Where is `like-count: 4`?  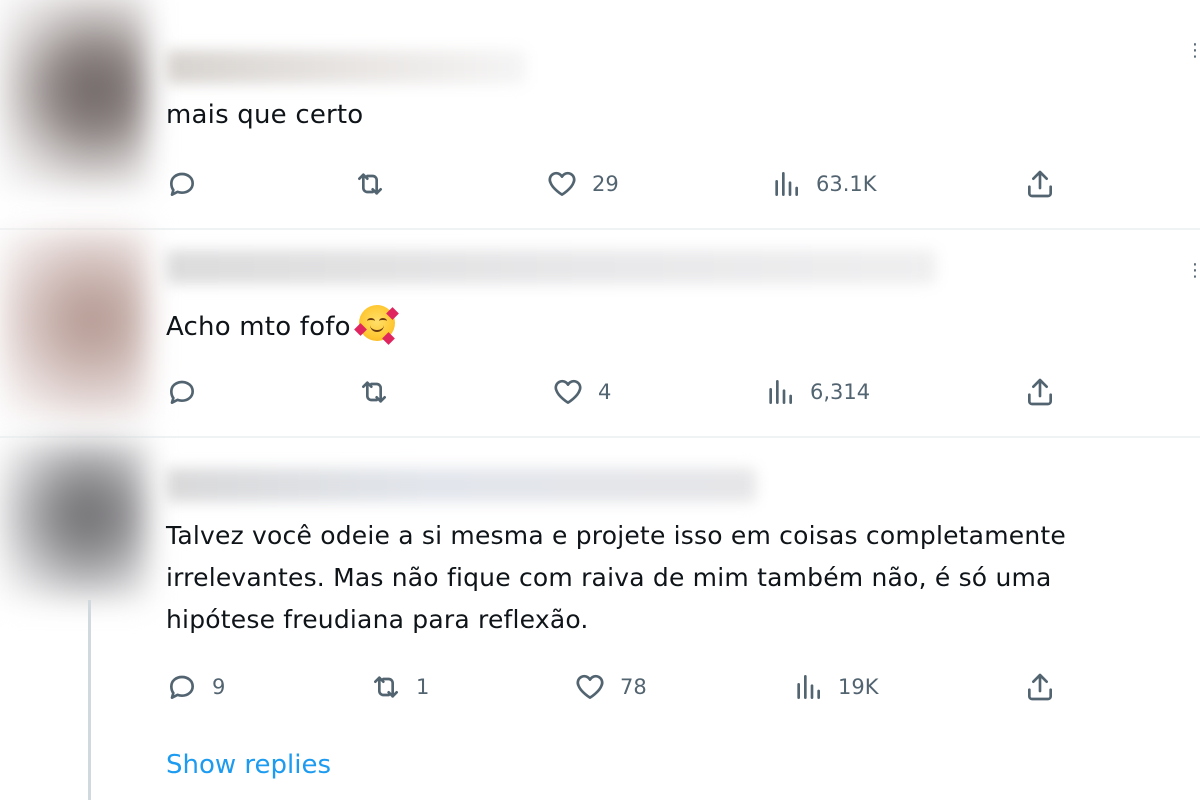
like-count: 4 is located at coordinates (605, 392).